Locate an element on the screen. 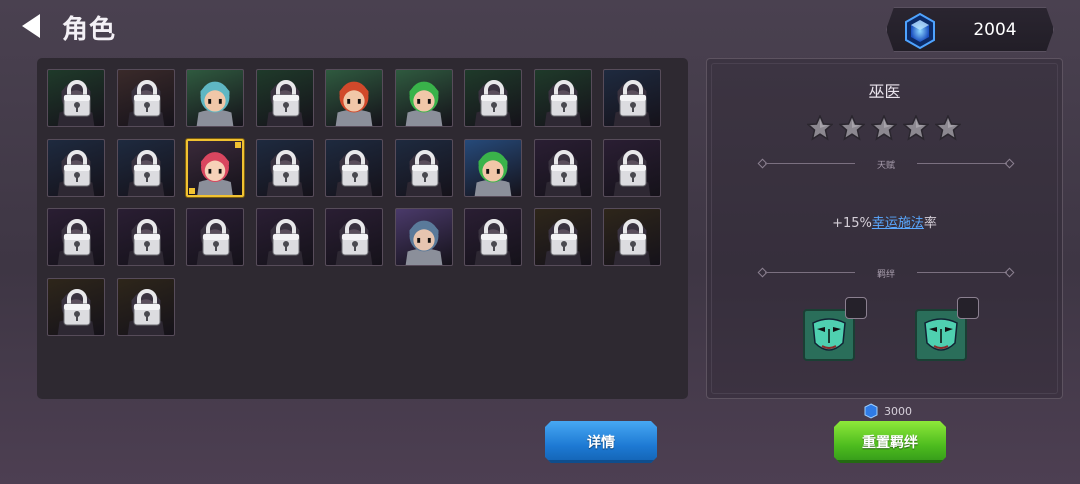  bond-label: 羁绊 is located at coordinates (885, 275).